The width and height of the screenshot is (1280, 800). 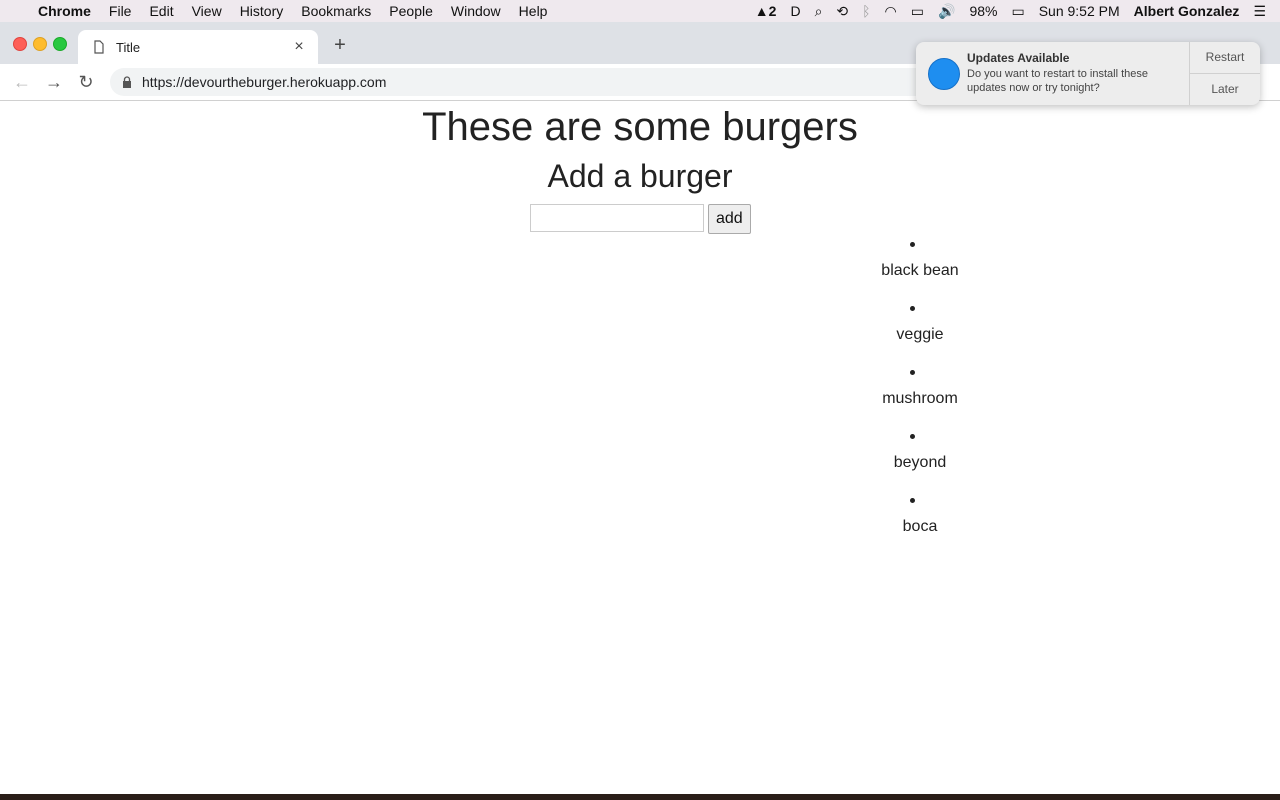 I want to click on add-burger-heading: Add a burger, so click(x=640, y=176).